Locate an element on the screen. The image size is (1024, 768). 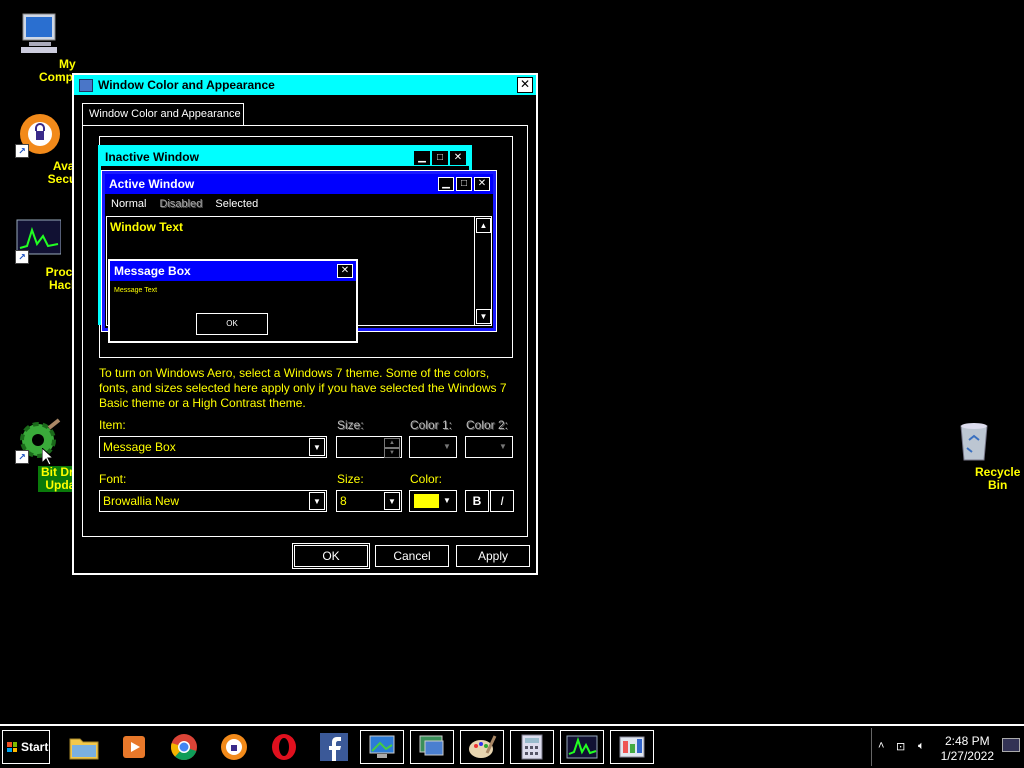
italic-button: I is located at coordinates (502, 501).